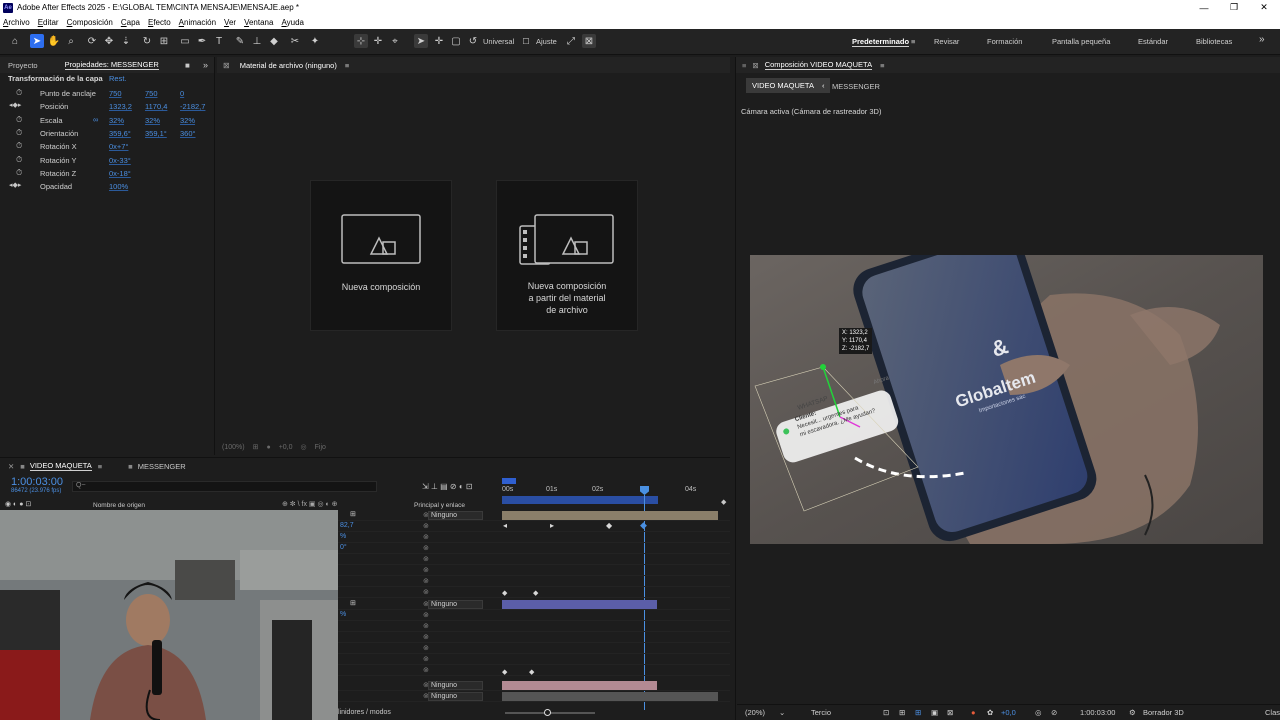 This screenshot has height=720, width=1280. What do you see at coordinates (120, 160) in the screenshot?
I see `property-value: 0x-33°` at bounding box center [120, 160].